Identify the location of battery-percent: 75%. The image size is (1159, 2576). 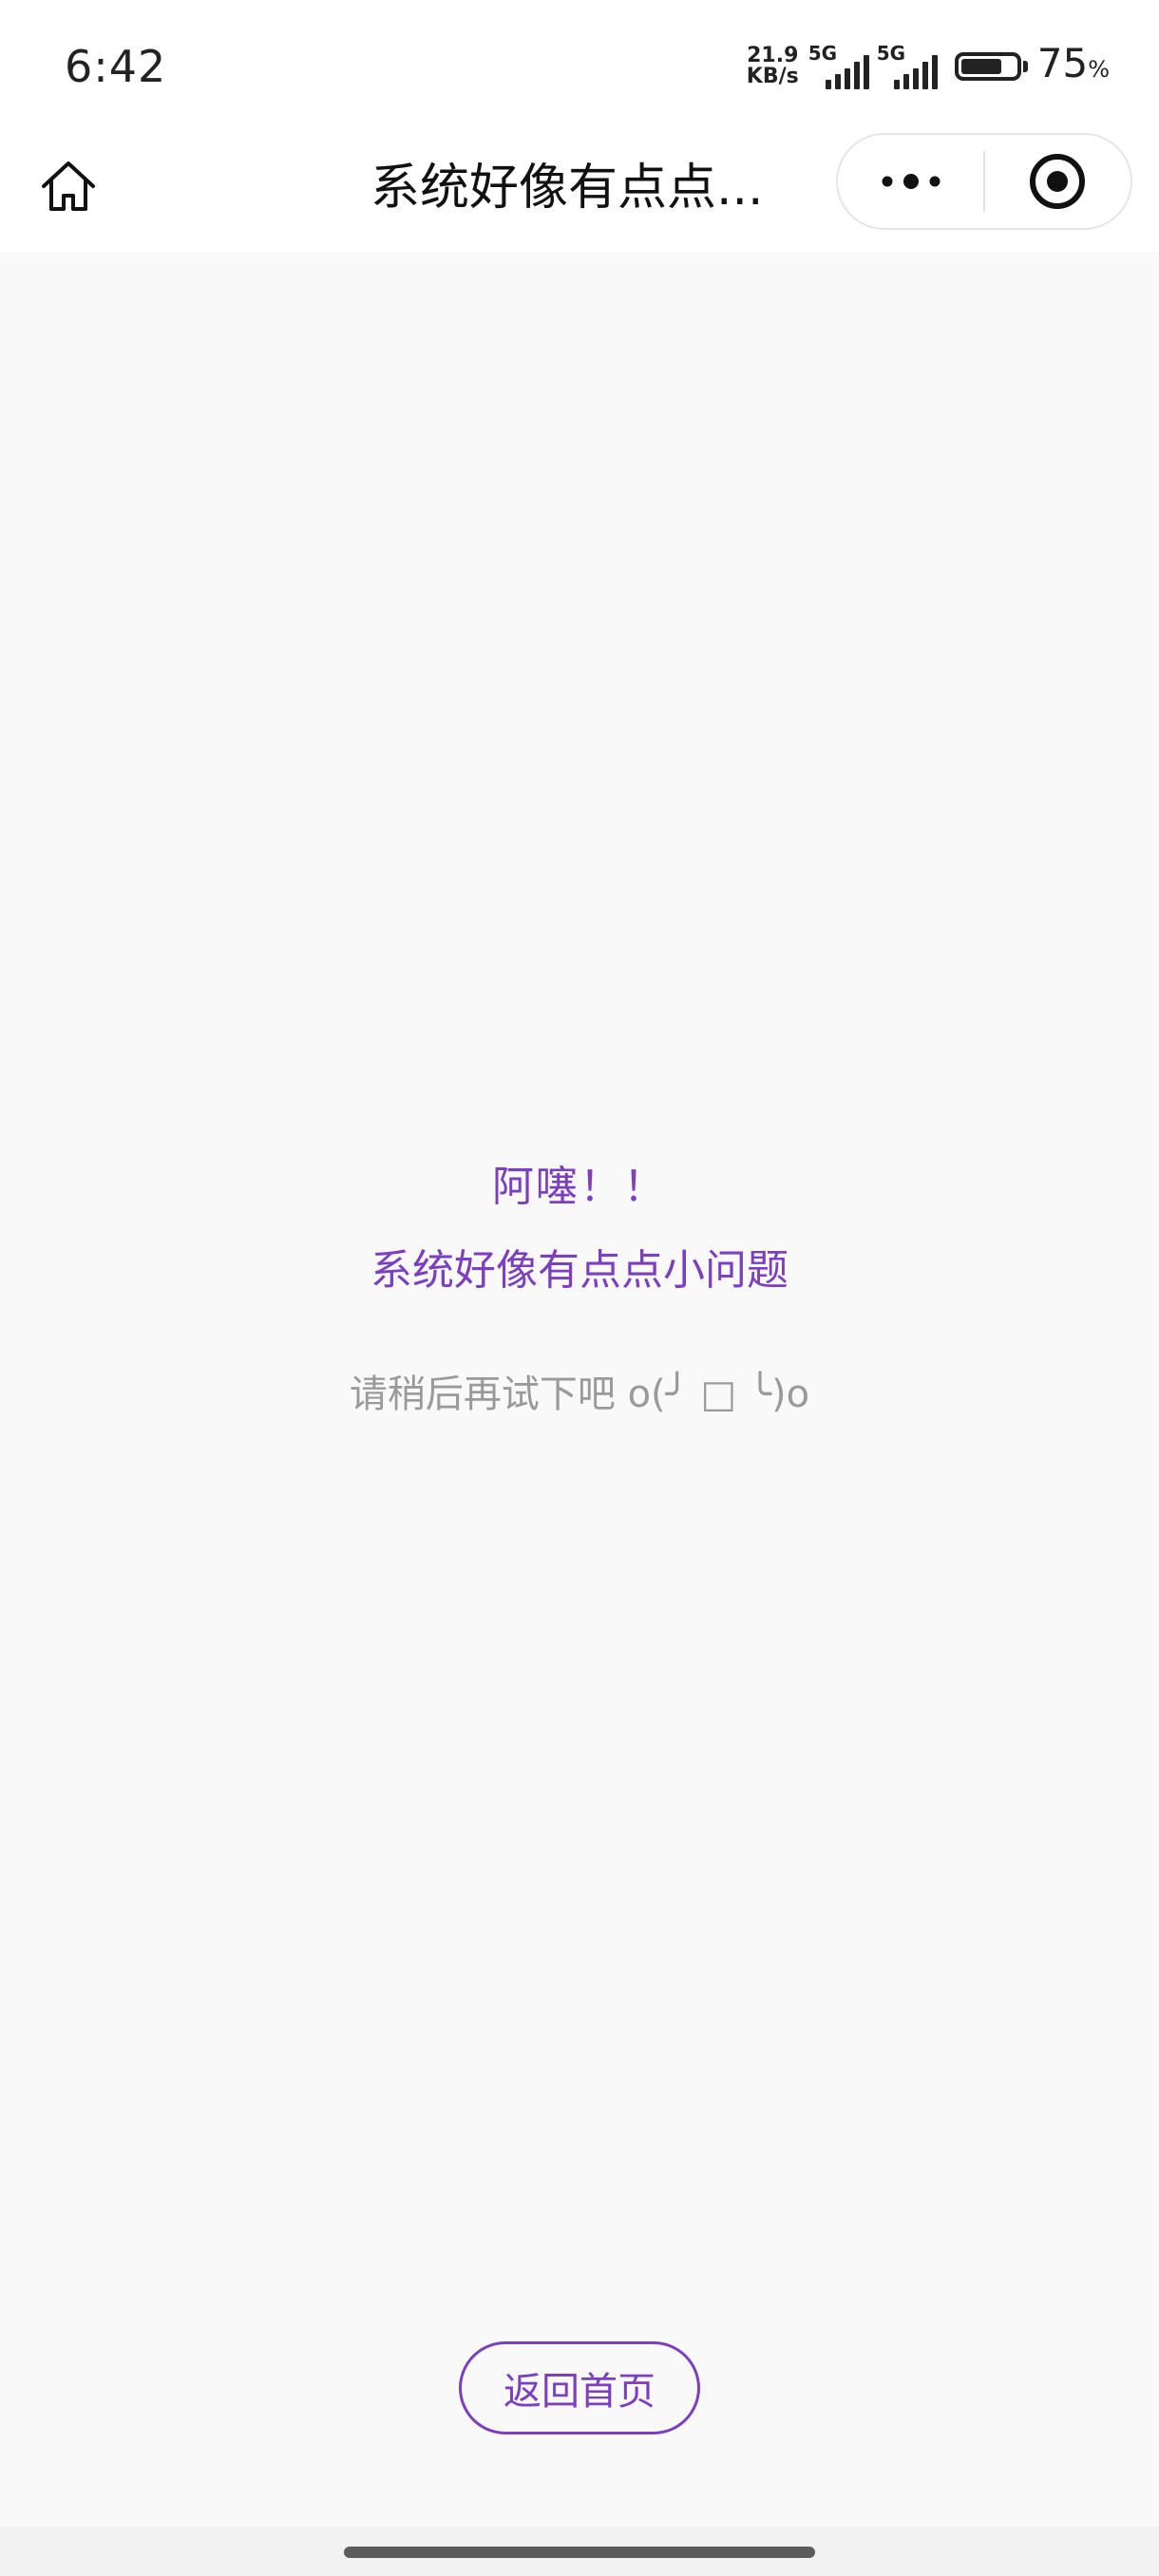
(1073, 66).